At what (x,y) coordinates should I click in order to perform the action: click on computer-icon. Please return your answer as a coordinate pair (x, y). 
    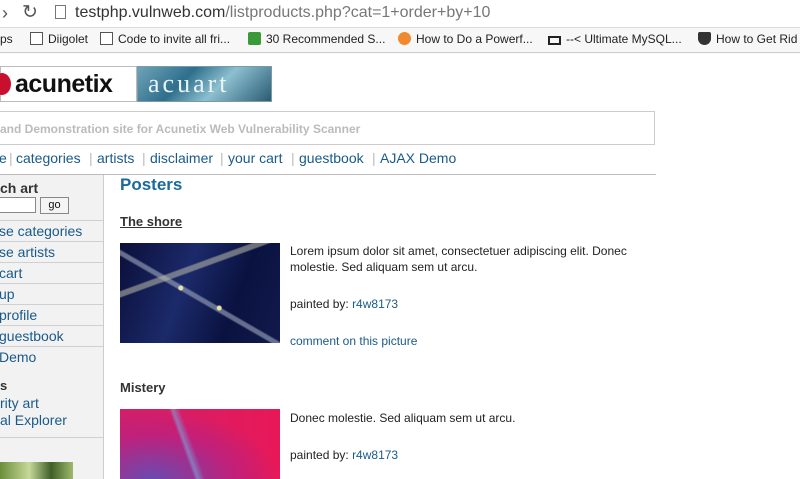
    Looking at the image, I should click on (554, 40).